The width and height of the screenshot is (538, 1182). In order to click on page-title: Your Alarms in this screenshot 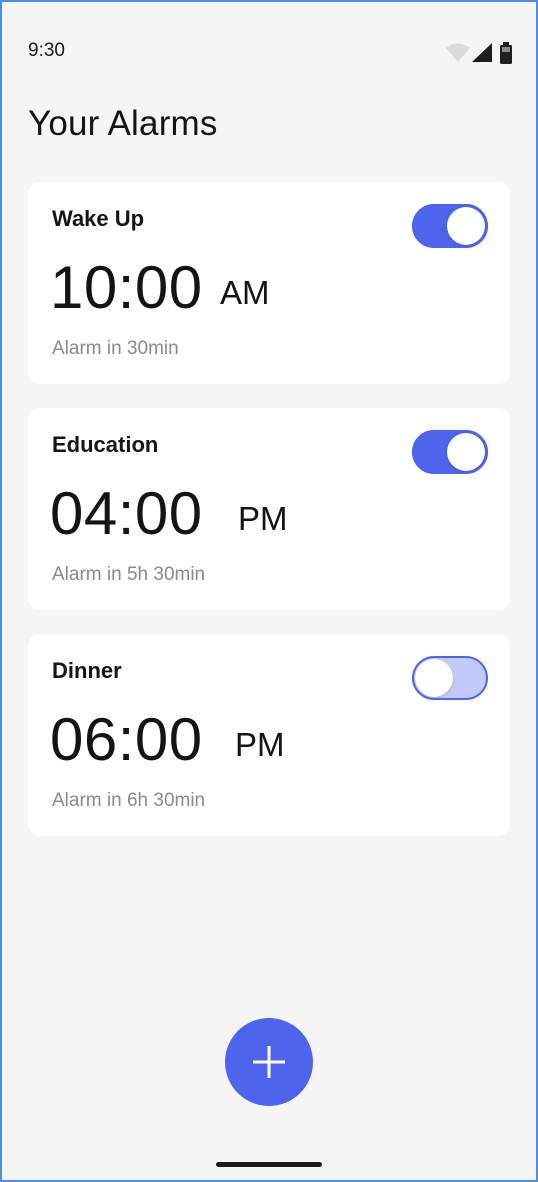, I will do `click(123, 123)`.